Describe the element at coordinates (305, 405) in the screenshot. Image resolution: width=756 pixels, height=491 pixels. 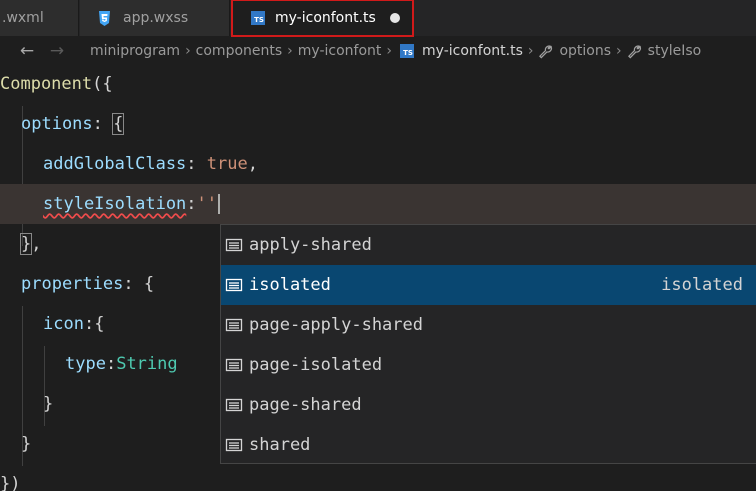
I see `suggestion-label: page-shared` at that location.